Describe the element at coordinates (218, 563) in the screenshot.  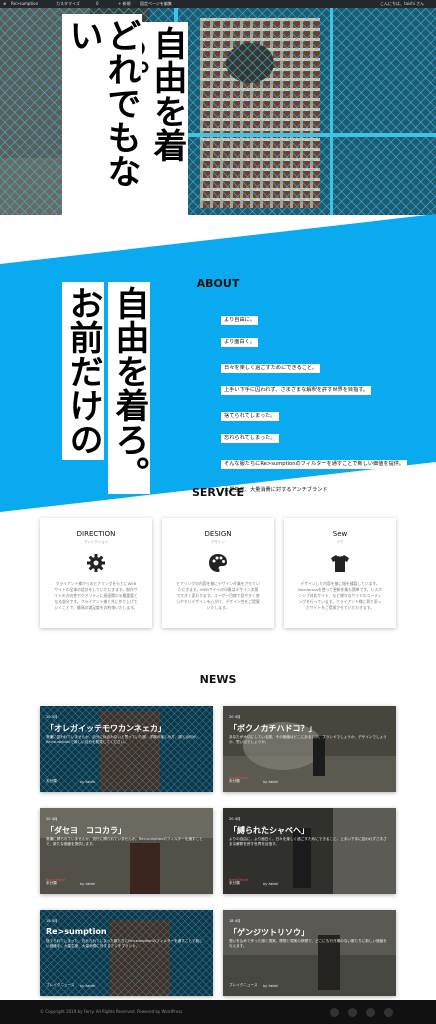
I see `palette-icon` at that location.